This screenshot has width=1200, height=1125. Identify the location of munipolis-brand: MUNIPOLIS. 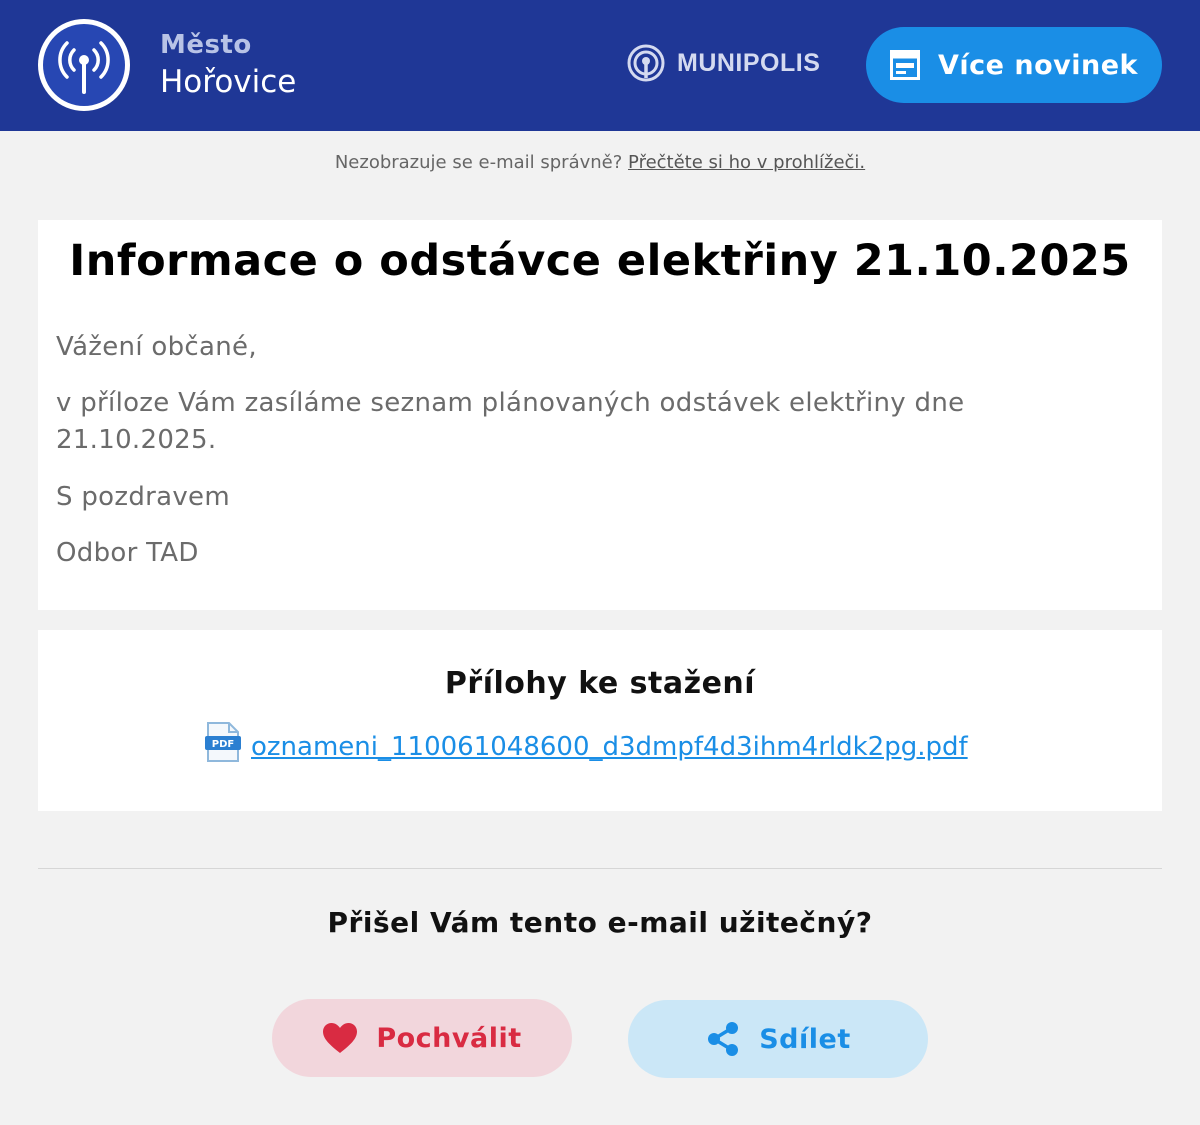
(724, 63).